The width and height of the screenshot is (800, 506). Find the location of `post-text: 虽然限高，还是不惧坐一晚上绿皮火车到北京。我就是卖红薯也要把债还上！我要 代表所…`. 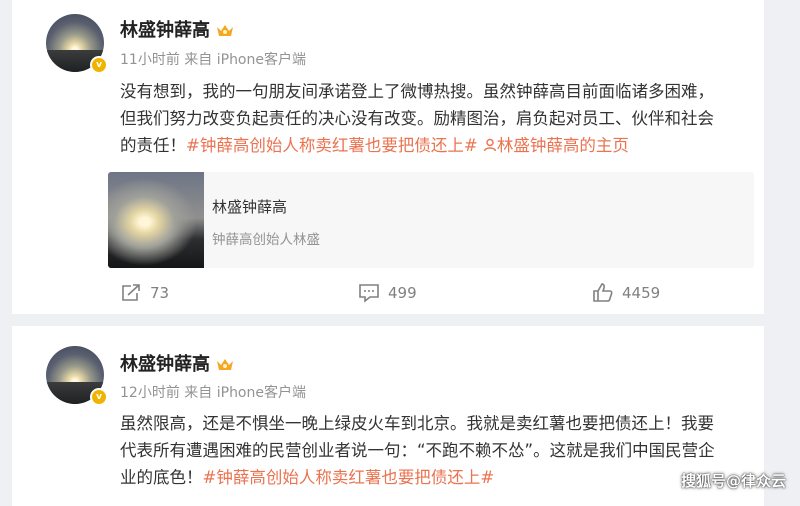

post-text: 虽然限高，还是不惧坐一晚上绿皮火车到北京。我就是卖红薯也要把债还上！我要 代表所… is located at coordinates (439, 450).